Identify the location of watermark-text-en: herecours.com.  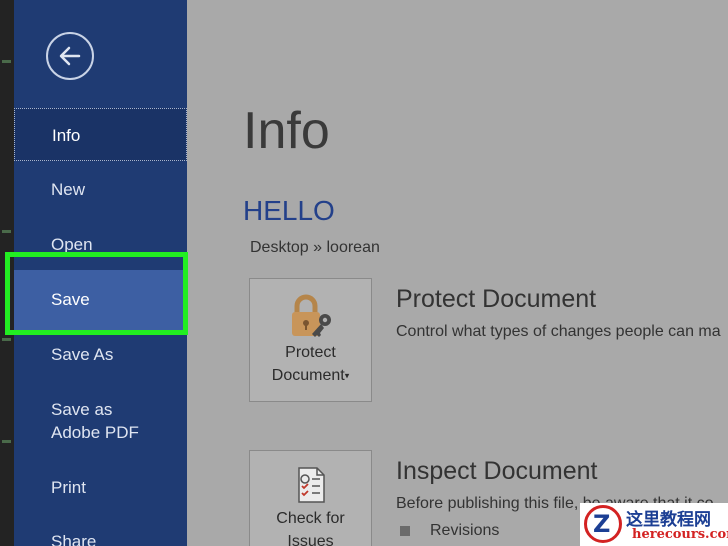
(680, 534).